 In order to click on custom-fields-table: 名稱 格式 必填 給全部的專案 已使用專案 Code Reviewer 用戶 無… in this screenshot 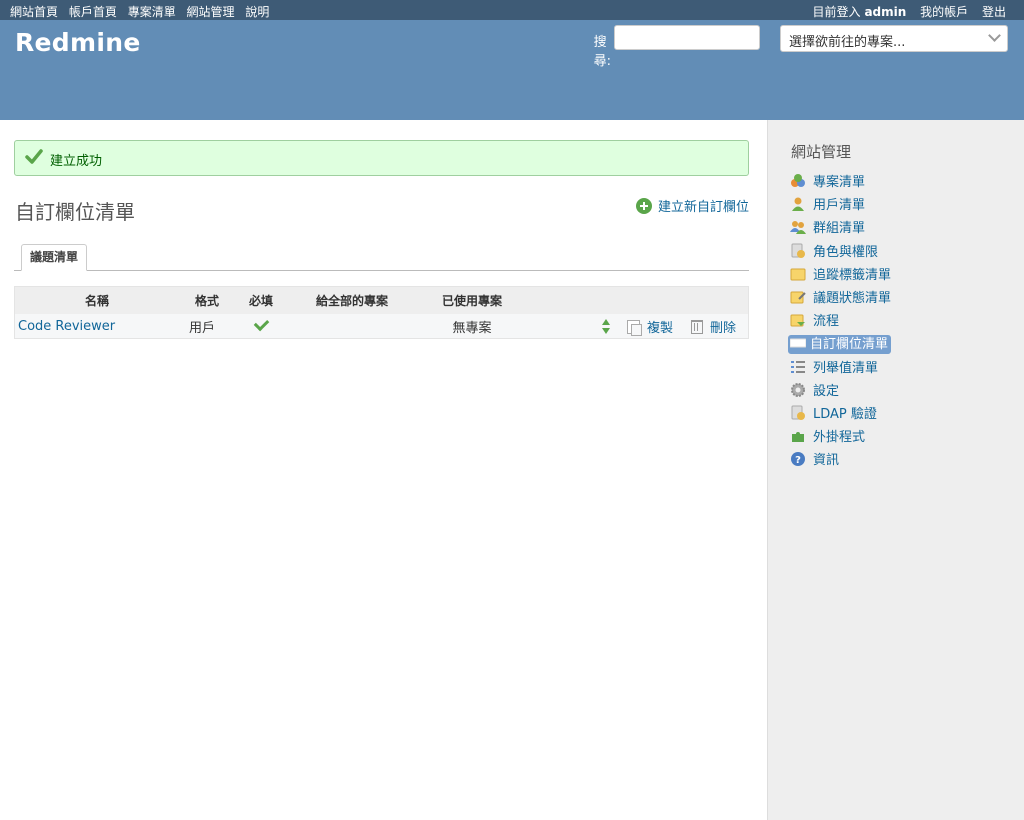, I will do `click(381, 312)`.